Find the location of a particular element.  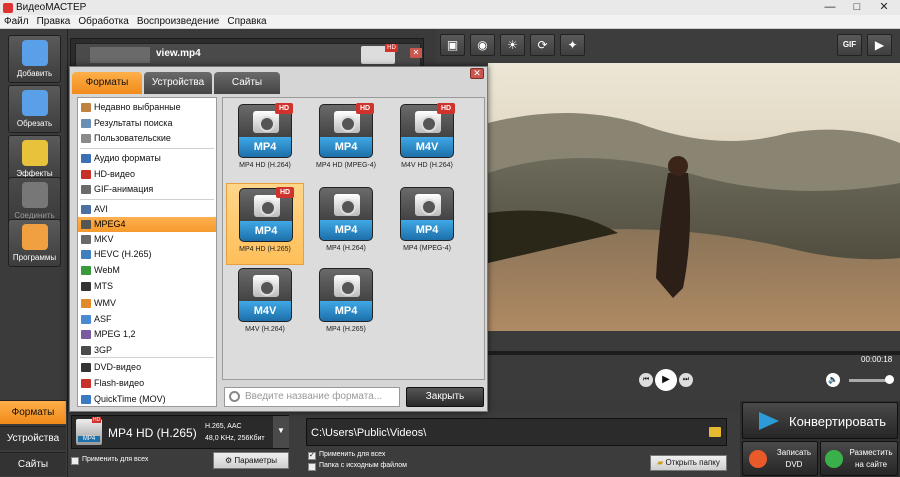

list-item: view.mp4 HD ✕ is located at coordinates (248, 55).